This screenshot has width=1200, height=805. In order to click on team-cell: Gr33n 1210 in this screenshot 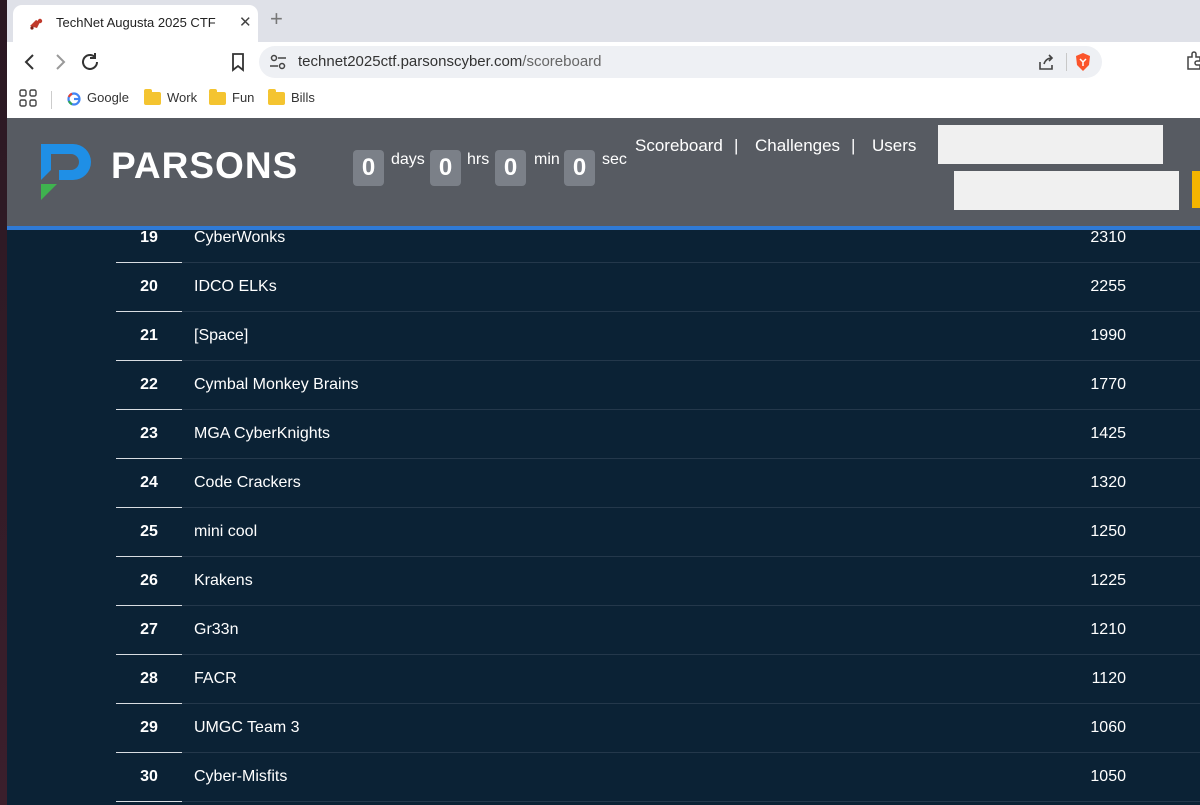, I will do `click(691, 630)`.